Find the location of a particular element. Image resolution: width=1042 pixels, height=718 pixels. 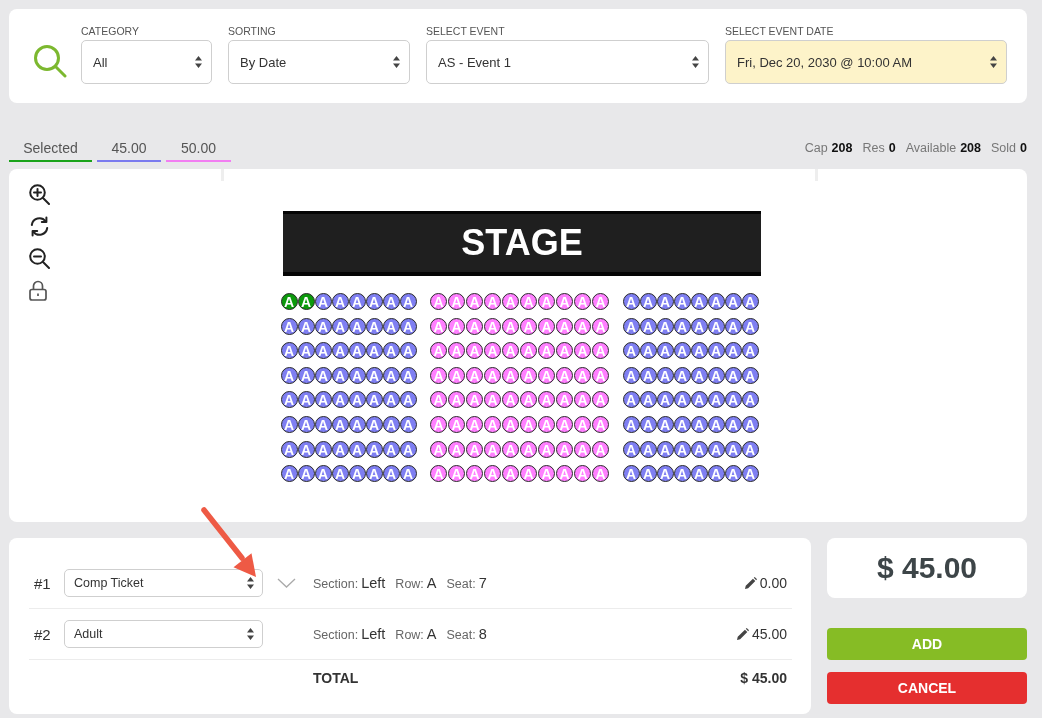

add-button: ADD is located at coordinates (927, 644).